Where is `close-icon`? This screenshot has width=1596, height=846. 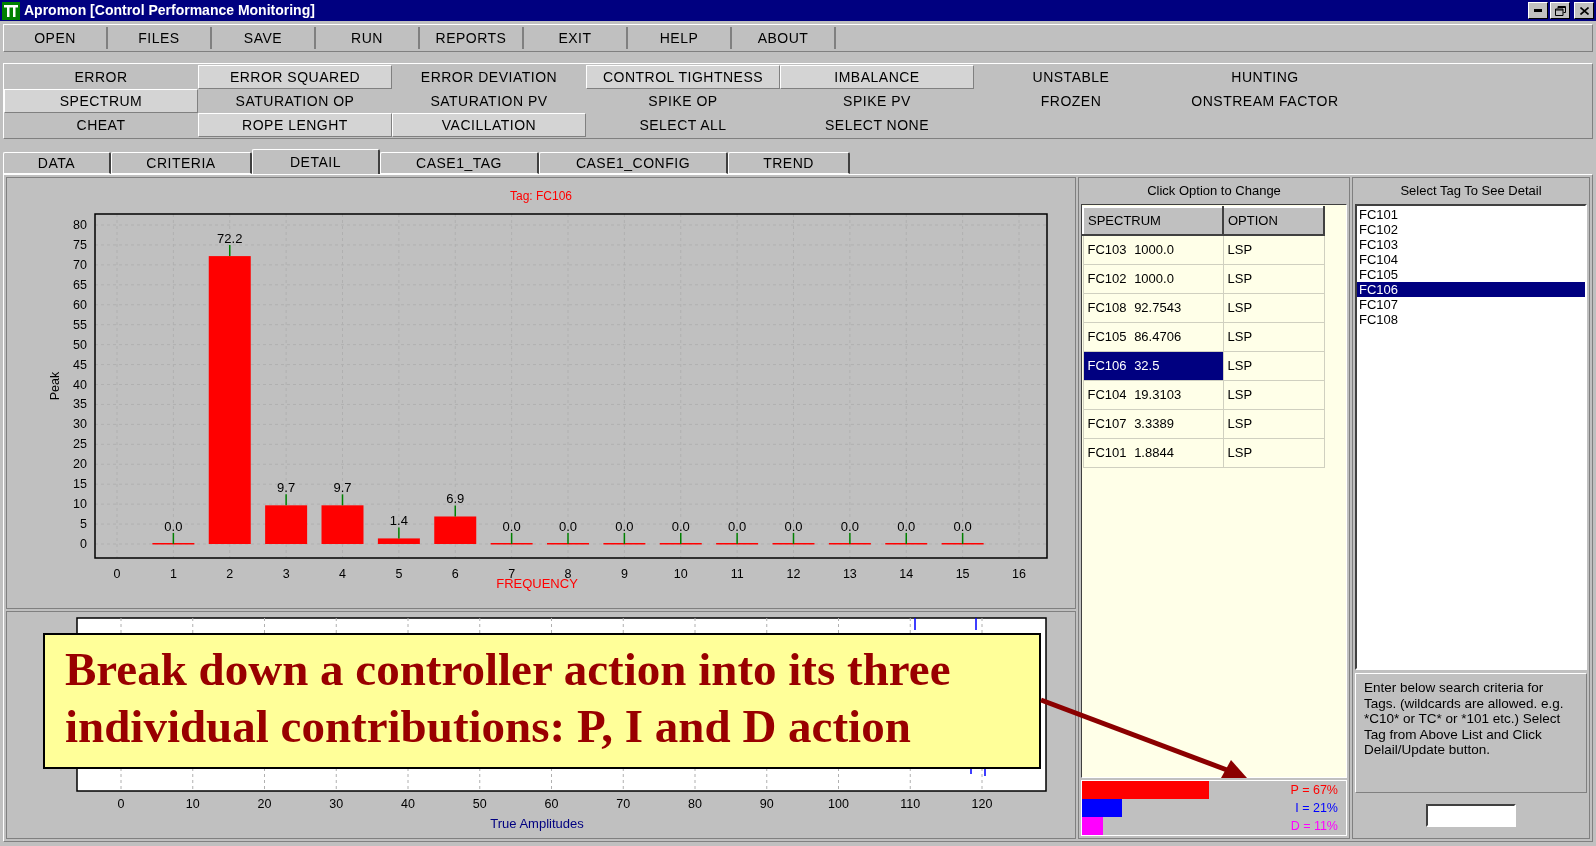
close-icon is located at coordinates (1584, 10).